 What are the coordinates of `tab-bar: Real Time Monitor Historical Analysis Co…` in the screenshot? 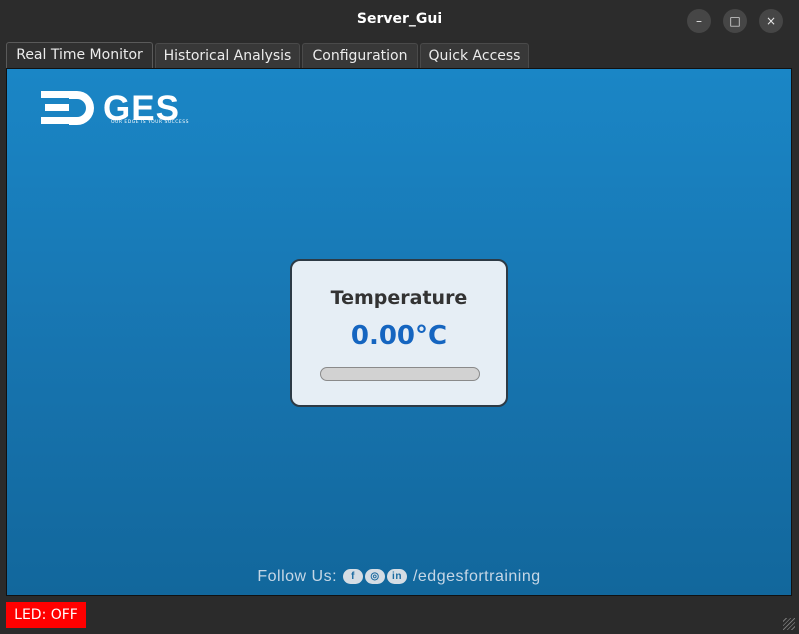 It's located at (399, 54).